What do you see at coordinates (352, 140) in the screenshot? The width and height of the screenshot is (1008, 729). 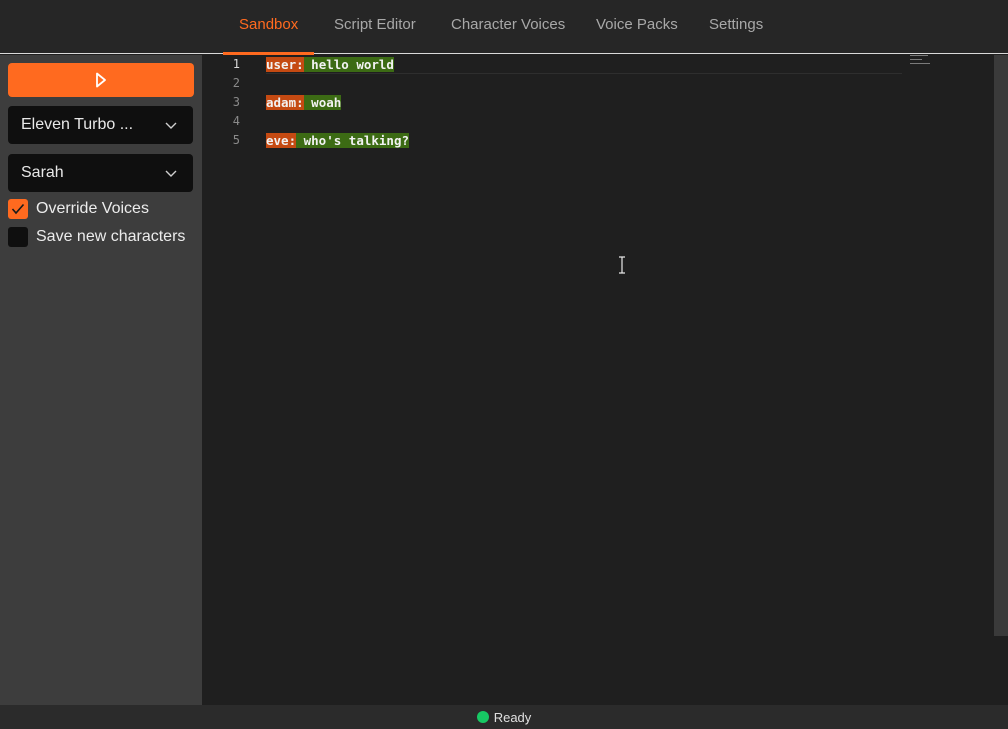 I see `dialogue-token: who's talking?` at bounding box center [352, 140].